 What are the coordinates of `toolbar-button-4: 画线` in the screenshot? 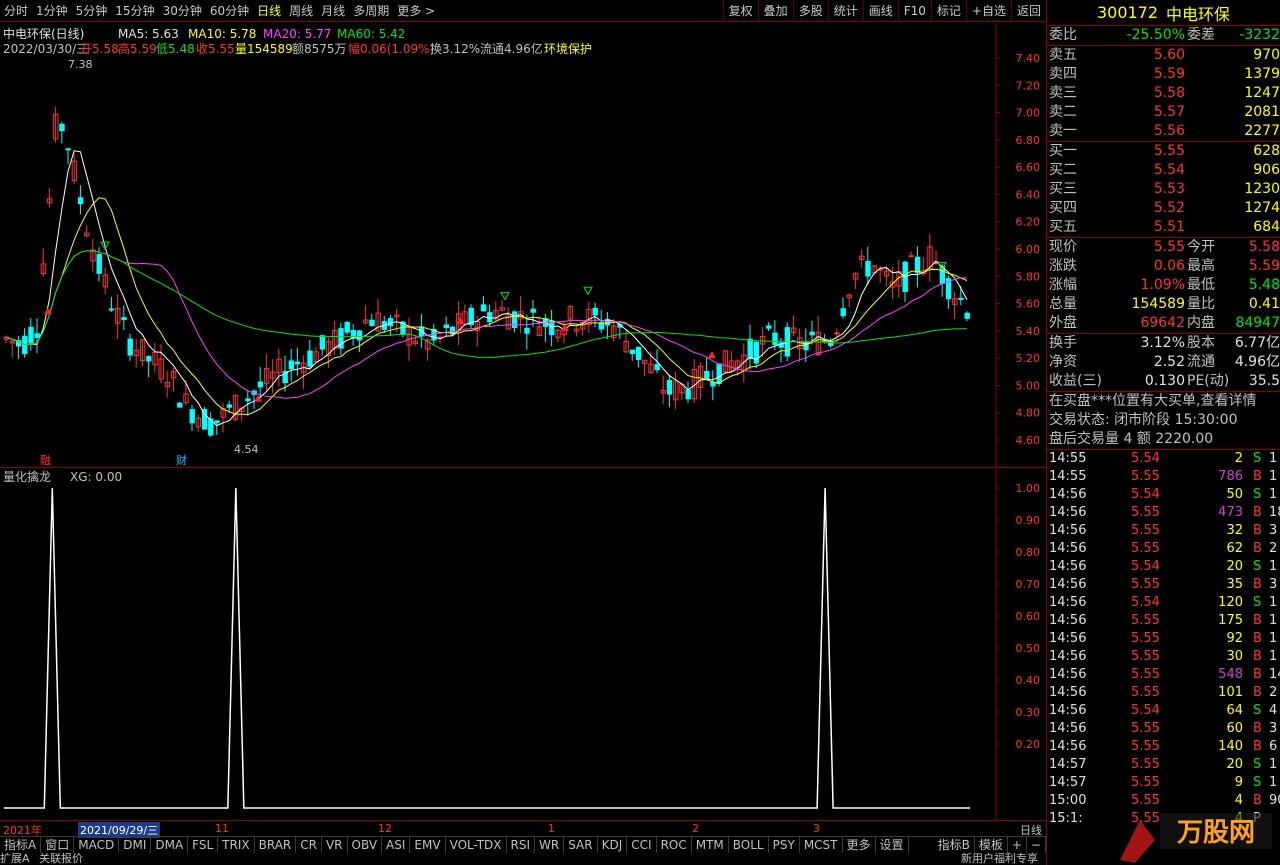 It's located at (880, 11).